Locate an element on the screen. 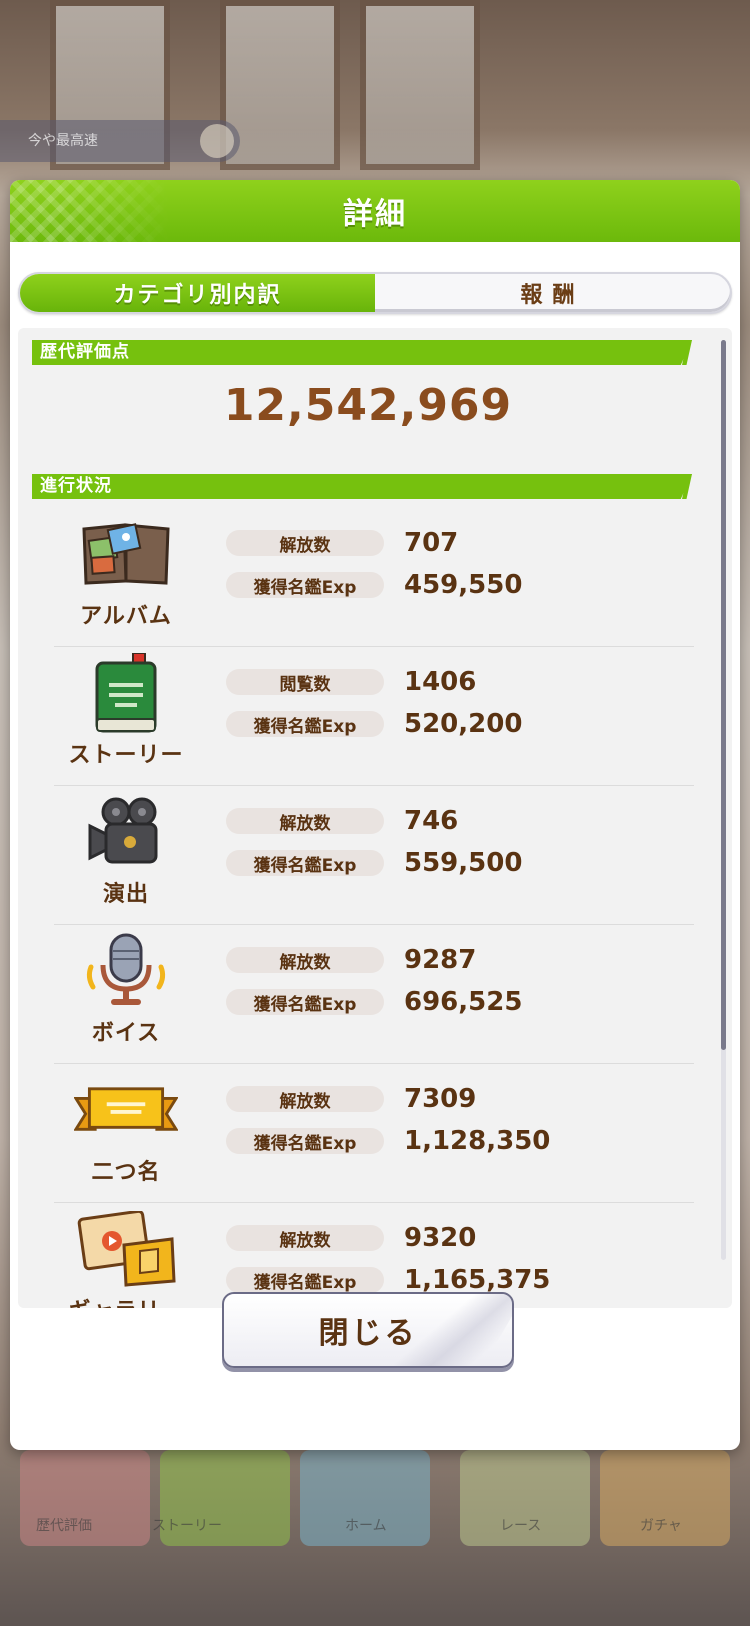 This screenshot has height=1626, width=750. stat-value: 7309 is located at coordinates (440, 1099).